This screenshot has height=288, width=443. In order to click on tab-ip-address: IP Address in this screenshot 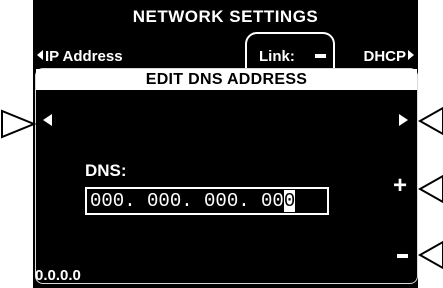, I will do `click(80, 56)`.